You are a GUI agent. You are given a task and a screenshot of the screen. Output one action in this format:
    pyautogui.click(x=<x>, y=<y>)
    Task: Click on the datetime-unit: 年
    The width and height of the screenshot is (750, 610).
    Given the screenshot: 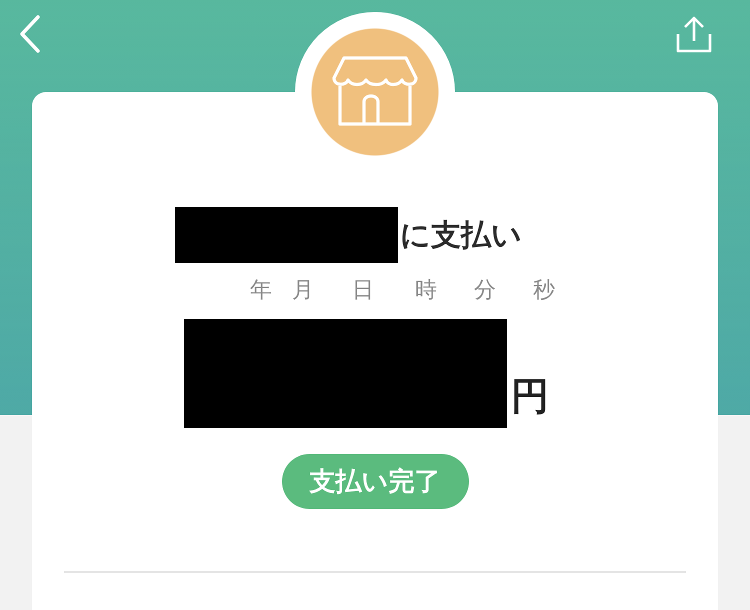 What is the action you would take?
    pyautogui.click(x=261, y=291)
    